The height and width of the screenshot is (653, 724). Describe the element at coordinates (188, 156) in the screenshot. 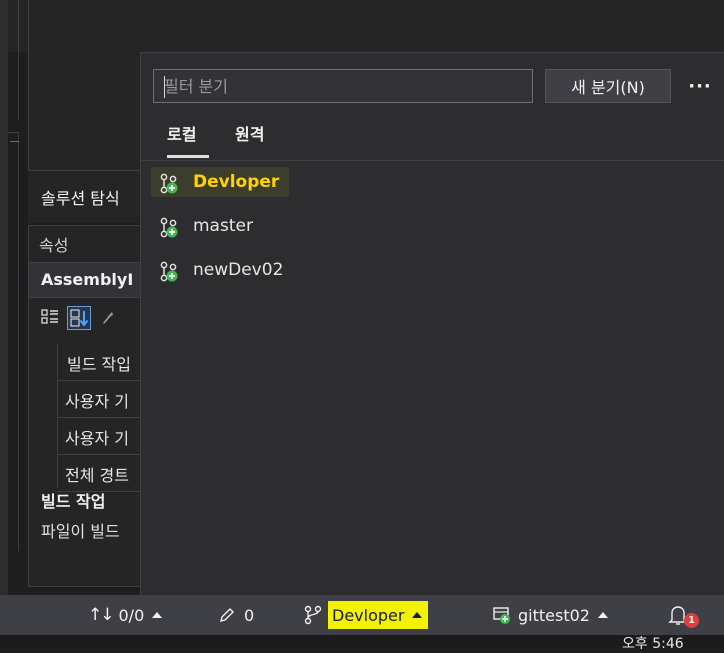

I see `tab-selected-indicator` at that location.